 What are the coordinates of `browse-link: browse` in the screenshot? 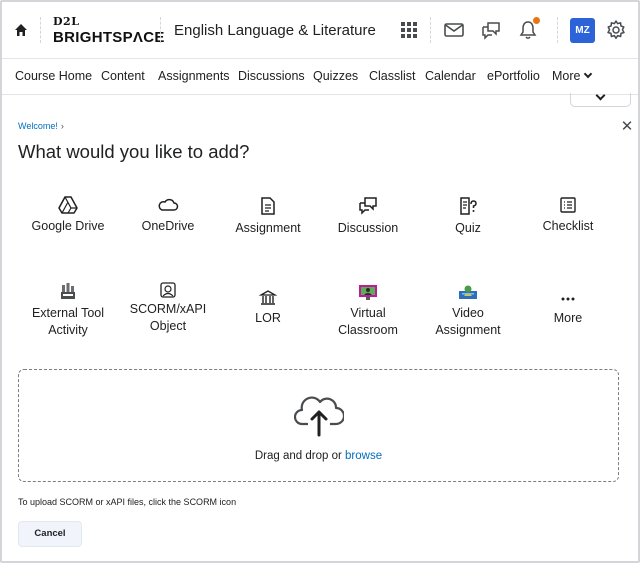 It's located at (363, 456).